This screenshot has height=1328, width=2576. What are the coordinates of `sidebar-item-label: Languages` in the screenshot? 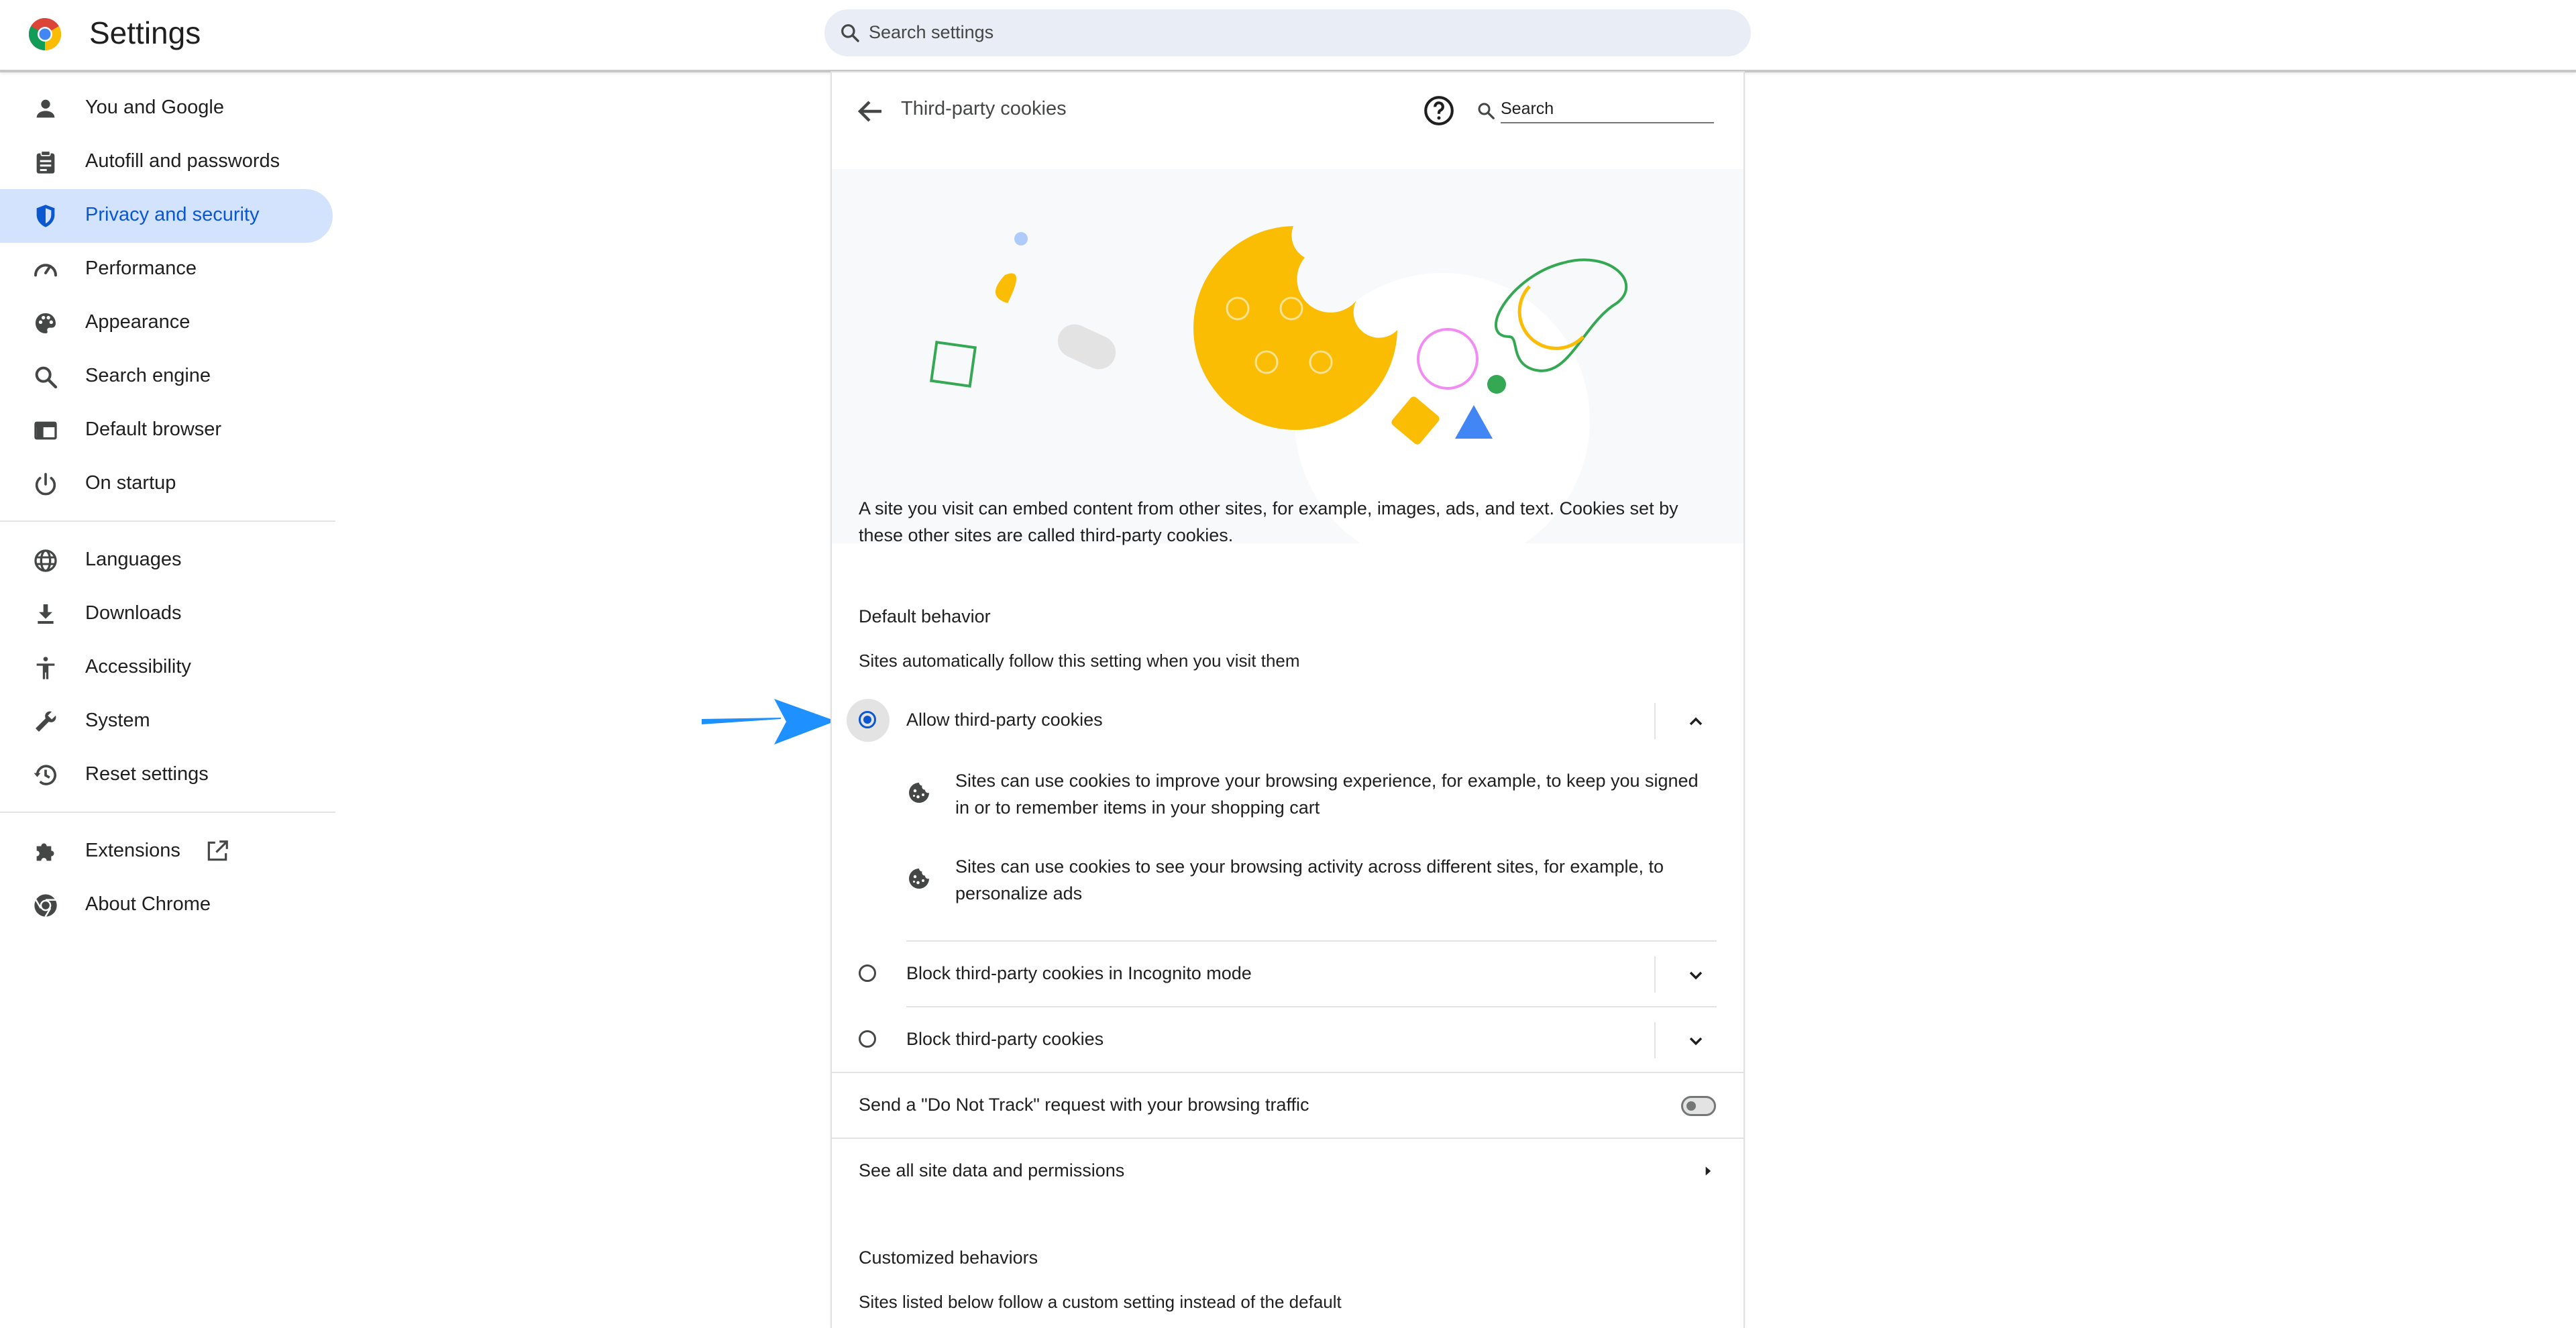 It's located at (133, 559).